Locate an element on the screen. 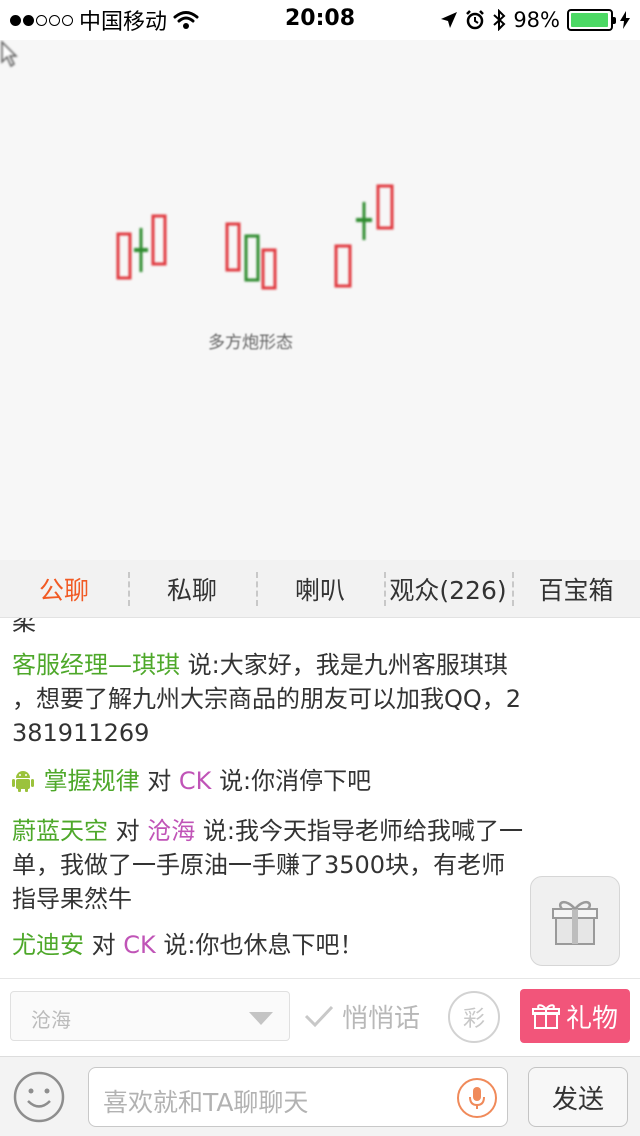 The width and height of the screenshot is (640, 1136). message-text: 说:你也休息下吧！ is located at coordinates (263, 945).